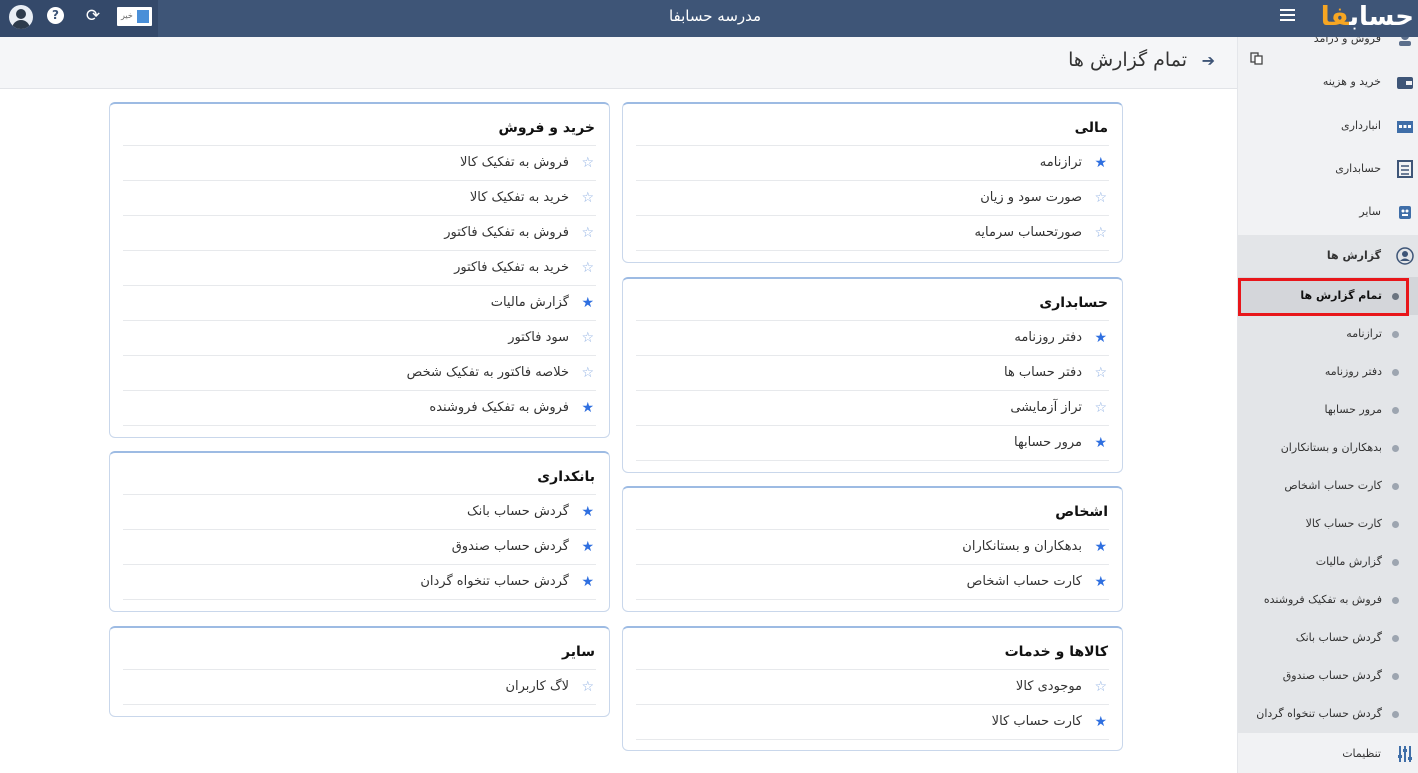 This screenshot has width=1418, height=773. I want to click on card-title: خرید و فروش, so click(359, 125).